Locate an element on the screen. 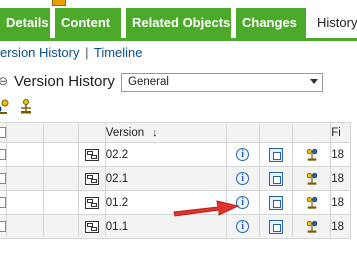  top-strip is located at coordinates (178, 4).